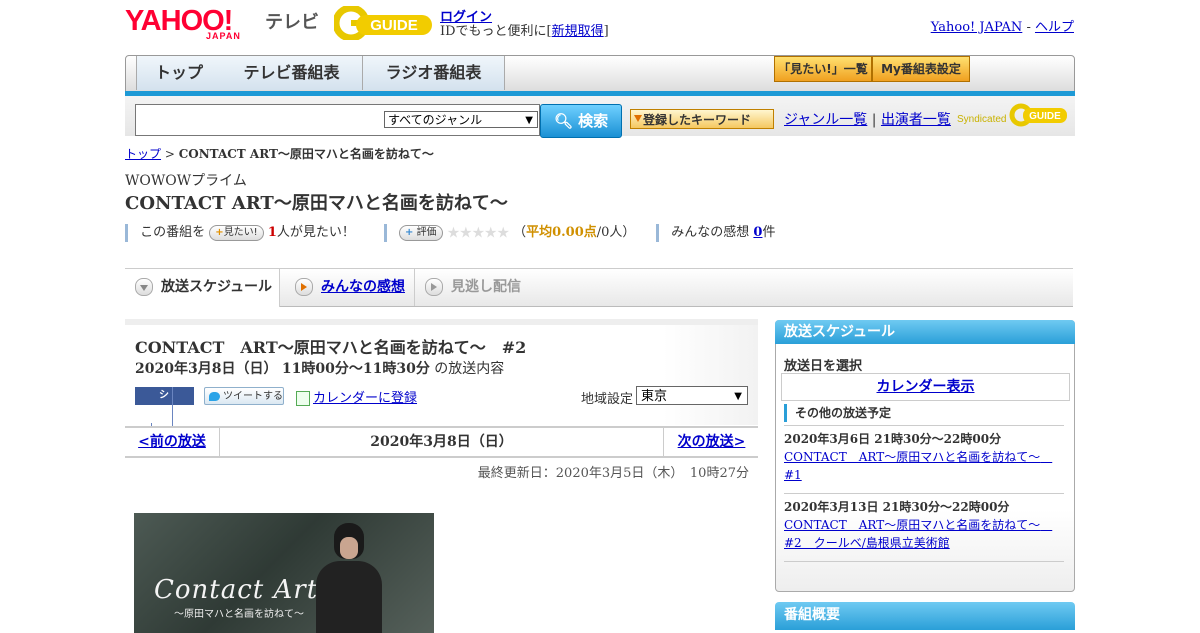 Image resolution: width=1200 pixels, height=633 pixels. Describe the element at coordinates (837, 413) in the screenshot. I see `other-broadcasts-heading: その他の放送予定` at that location.